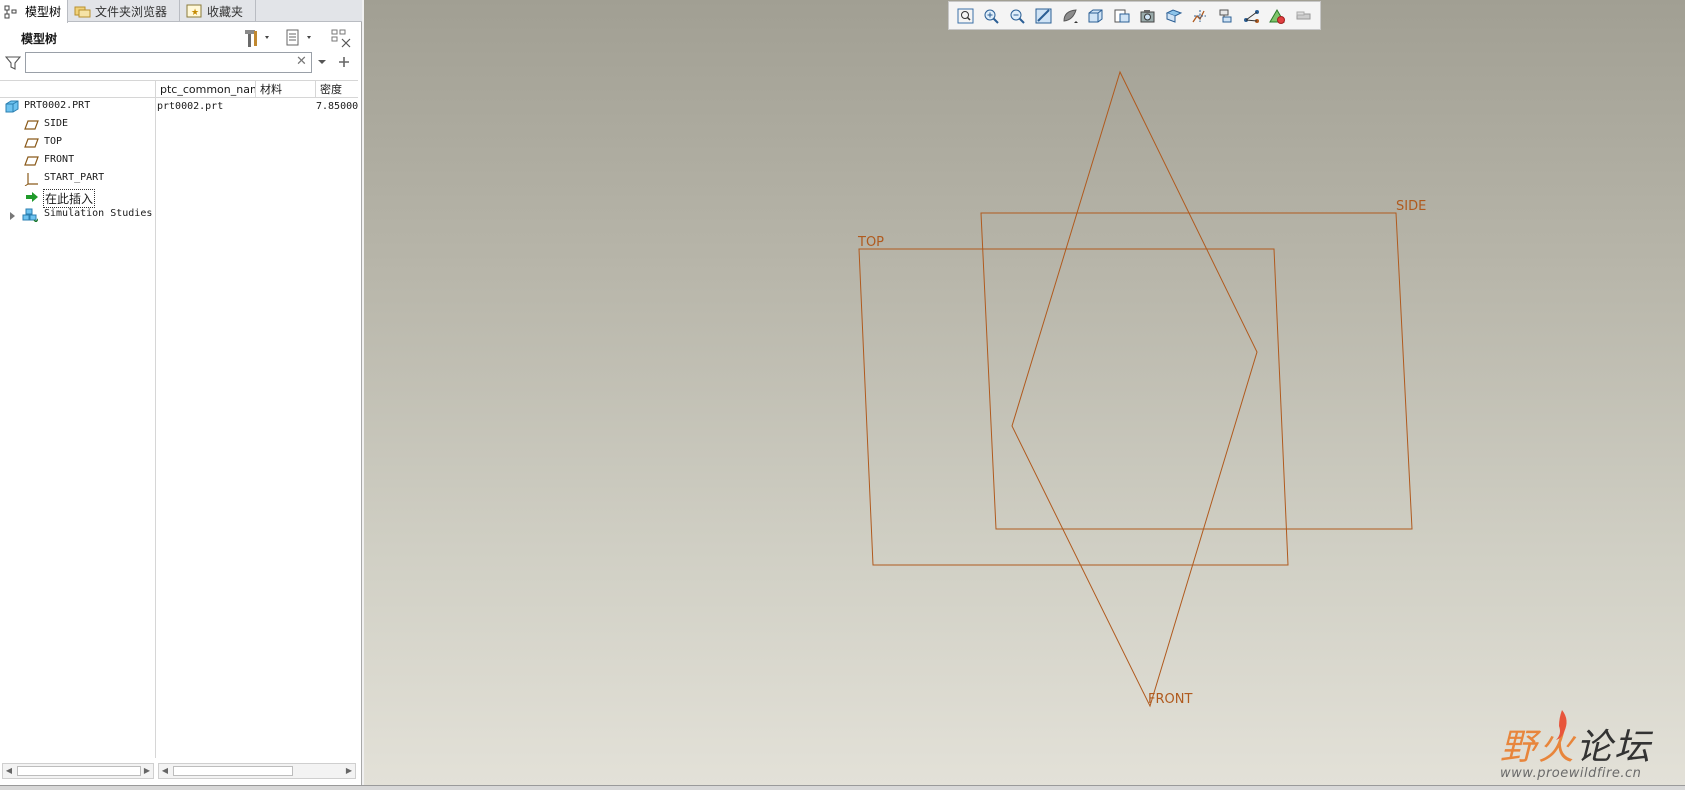 This screenshot has height=790, width=1685. What do you see at coordinates (12, 12) in the screenshot?
I see `model-tree-icon` at bounding box center [12, 12].